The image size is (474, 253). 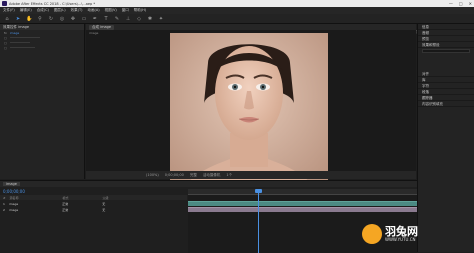 I want to click on layer-header: # 源名称 模式 父级, so click(x=93, y=197).